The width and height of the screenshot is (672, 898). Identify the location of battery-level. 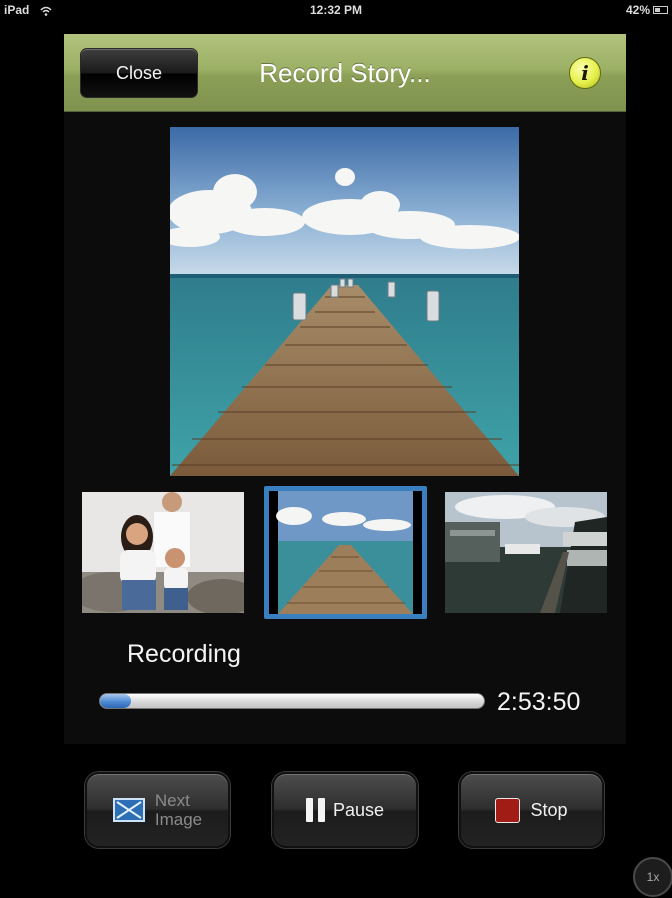
(657, 10).